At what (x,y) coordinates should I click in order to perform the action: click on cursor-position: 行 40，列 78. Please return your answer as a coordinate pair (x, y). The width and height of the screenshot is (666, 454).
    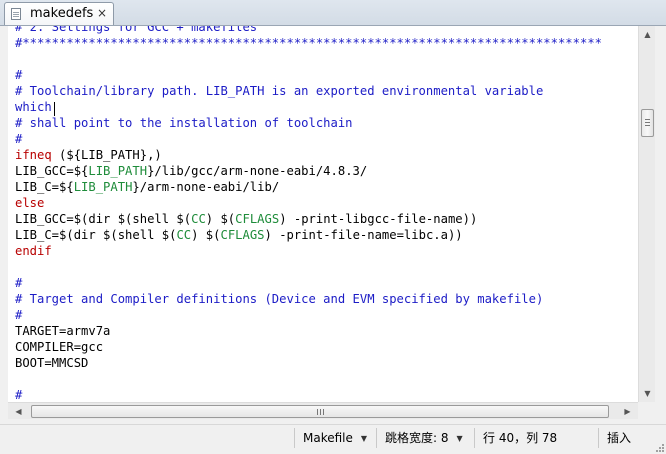
    Looking at the image, I should click on (536, 438).